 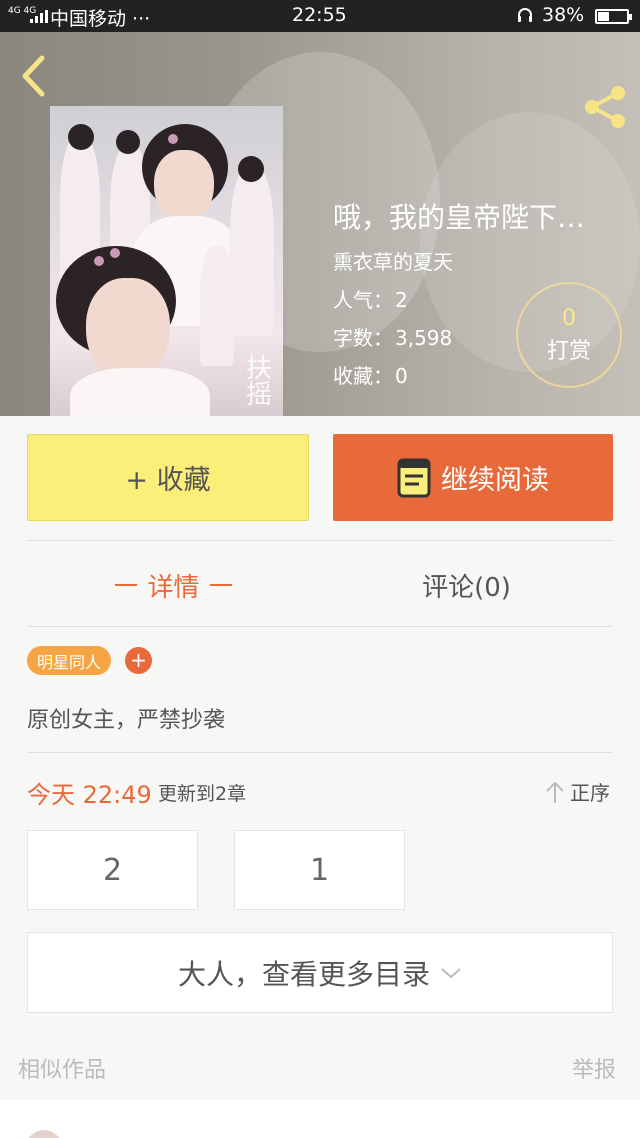 I want to click on chevron-left-icon, so click(x=34, y=76).